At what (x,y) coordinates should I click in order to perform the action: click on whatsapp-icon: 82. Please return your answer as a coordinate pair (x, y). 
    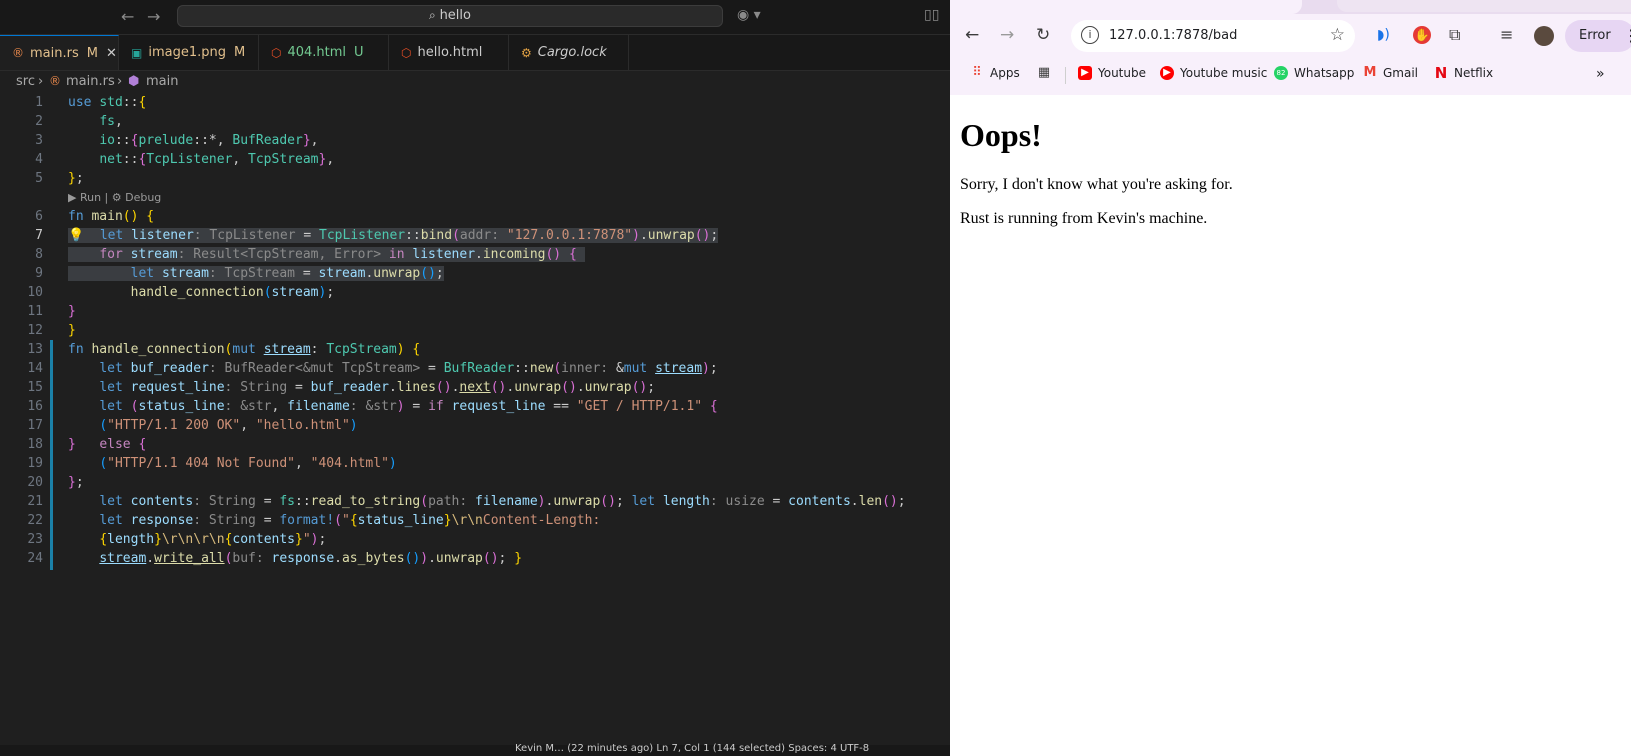
    Looking at the image, I should click on (1281, 73).